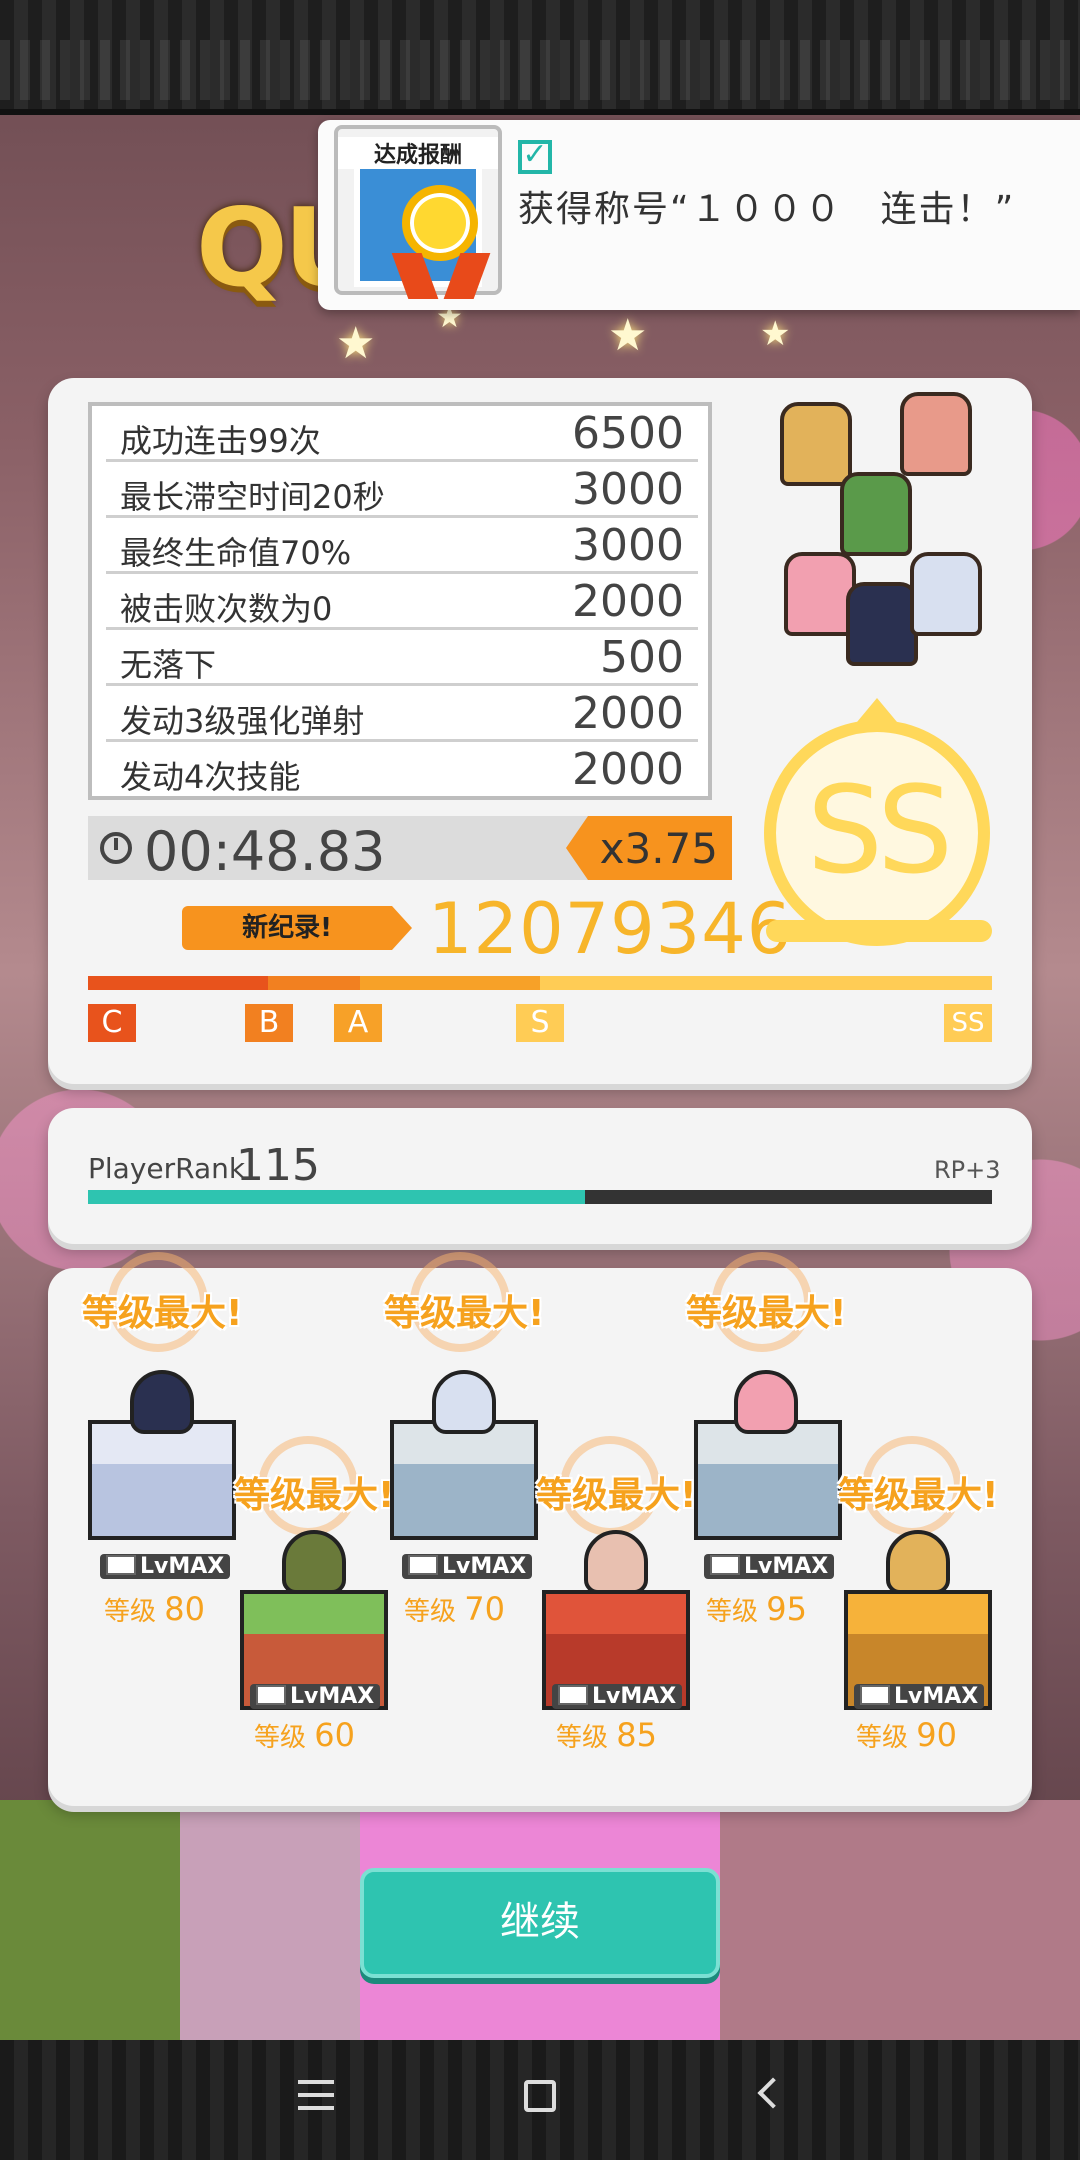 The height and width of the screenshot is (2160, 1080). What do you see at coordinates (402, 770) in the screenshot?
I see `score-row: 发动4次技能 2000` at bounding box center [402, 770].